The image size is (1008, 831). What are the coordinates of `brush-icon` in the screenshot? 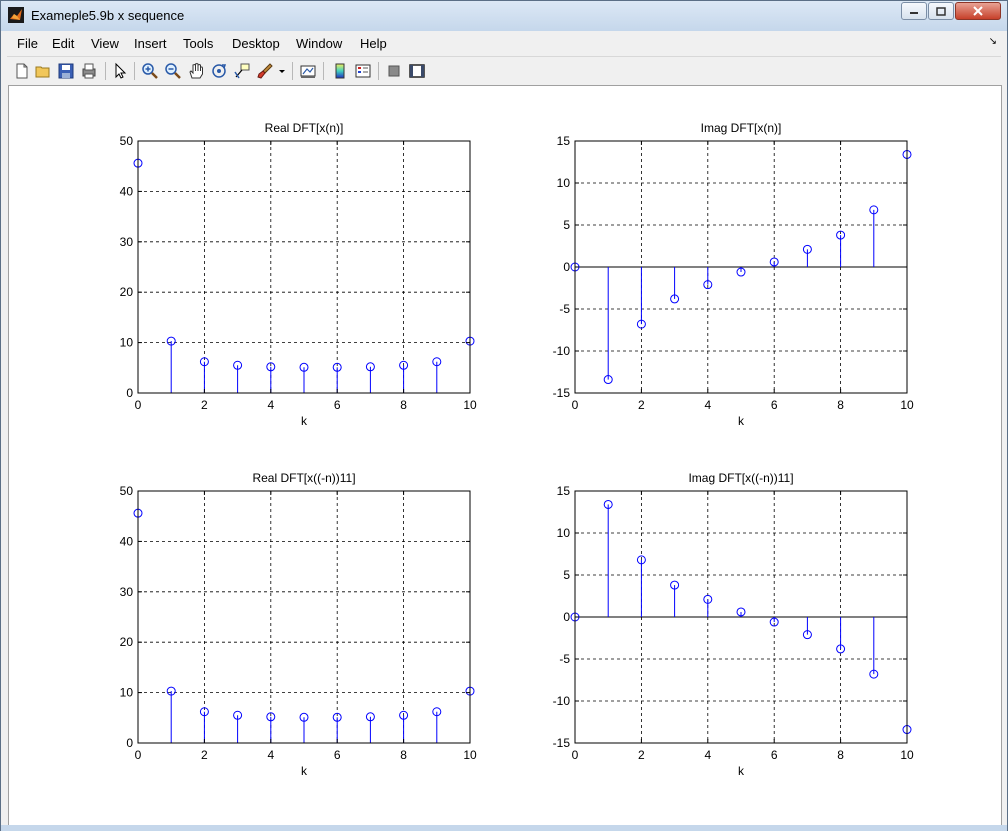 It's located at (265, 71).